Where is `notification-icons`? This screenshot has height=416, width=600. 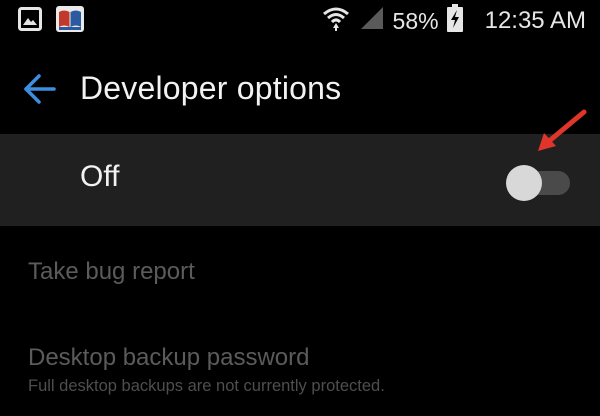
notification-icons is located at coordinates (51, 21).